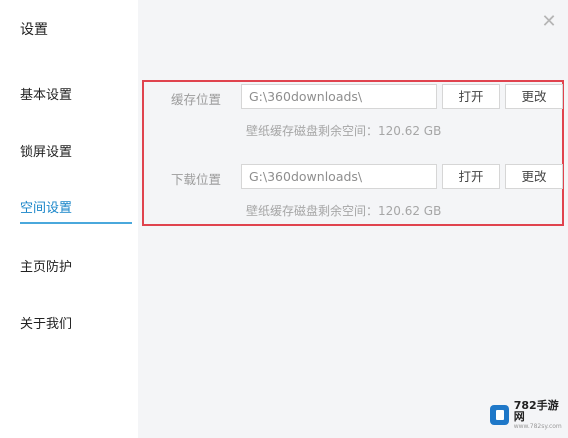 This screenshot has height=438, width=568. What do you see at coordinates (76, 210) in the screenshot?
I see `sidebar-item-space-settings: 空间设置` at bounding box center [76, 210].